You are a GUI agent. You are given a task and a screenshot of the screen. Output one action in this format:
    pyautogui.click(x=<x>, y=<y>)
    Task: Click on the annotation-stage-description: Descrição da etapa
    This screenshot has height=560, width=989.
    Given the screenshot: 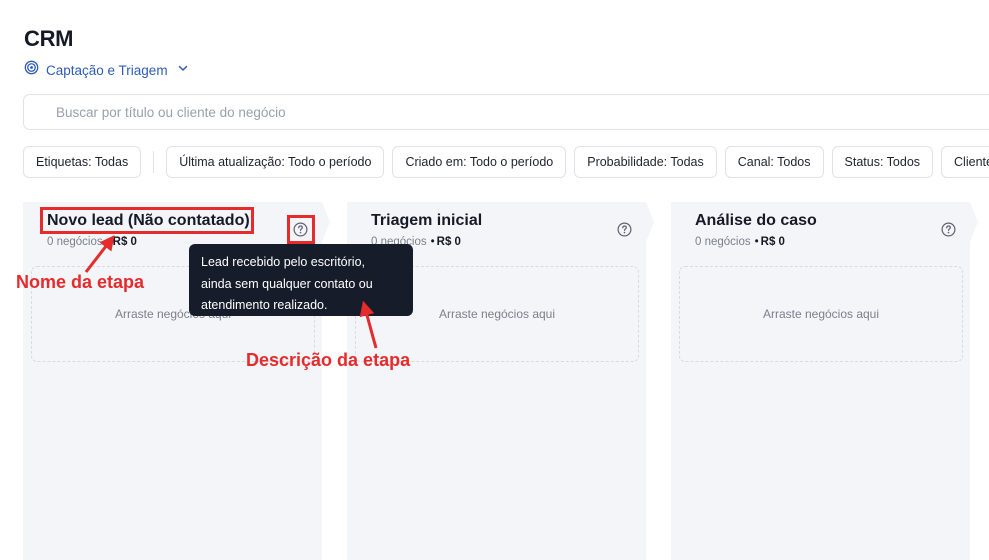 What is the action you would take?
    pyautogui.click(x=328, y=360)
    